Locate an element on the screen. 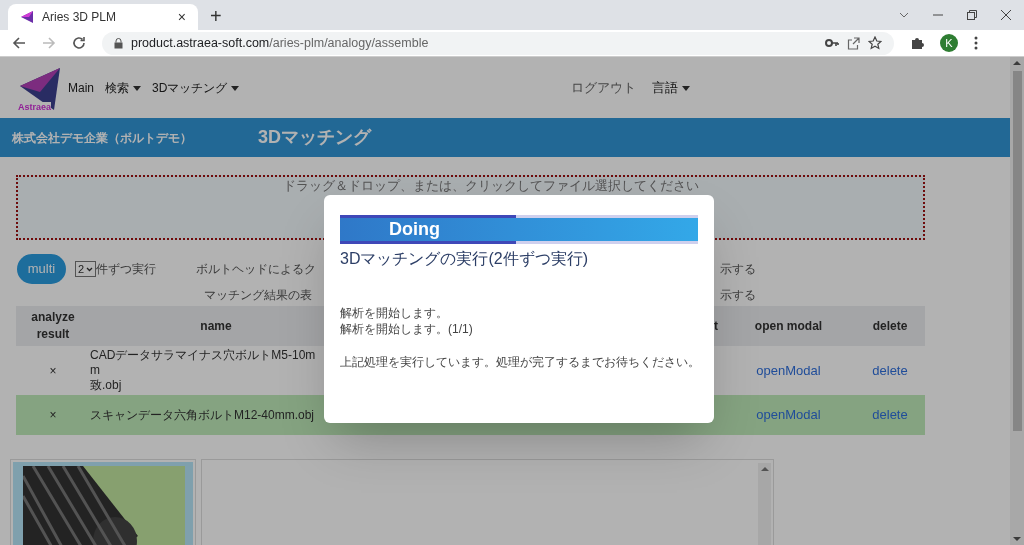  column-header: t is located at coordinates (716, 326).